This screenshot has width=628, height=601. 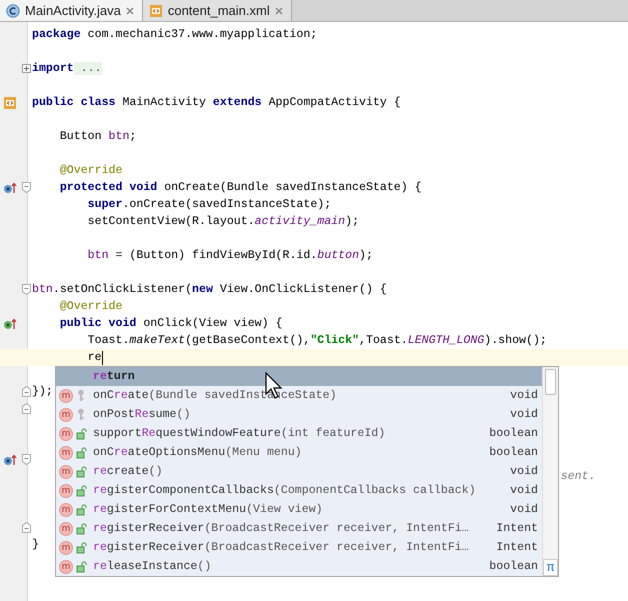 I want to click on implement-method-icon, so click(x=10, y=324).